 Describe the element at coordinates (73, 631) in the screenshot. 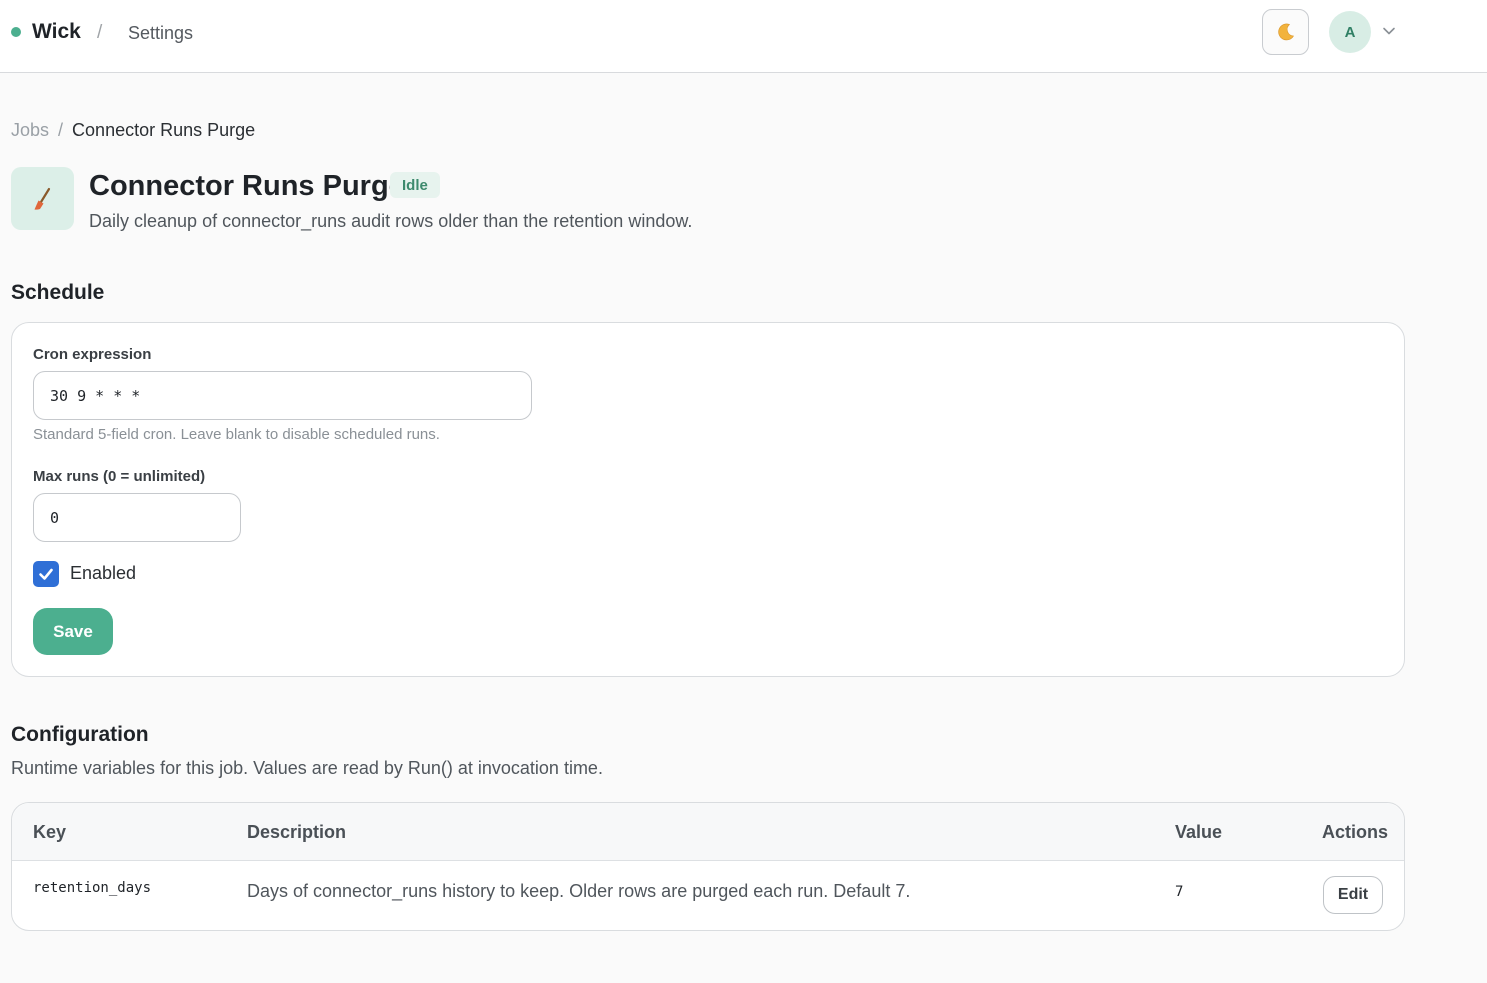

I see `save-button: Save` at that location.